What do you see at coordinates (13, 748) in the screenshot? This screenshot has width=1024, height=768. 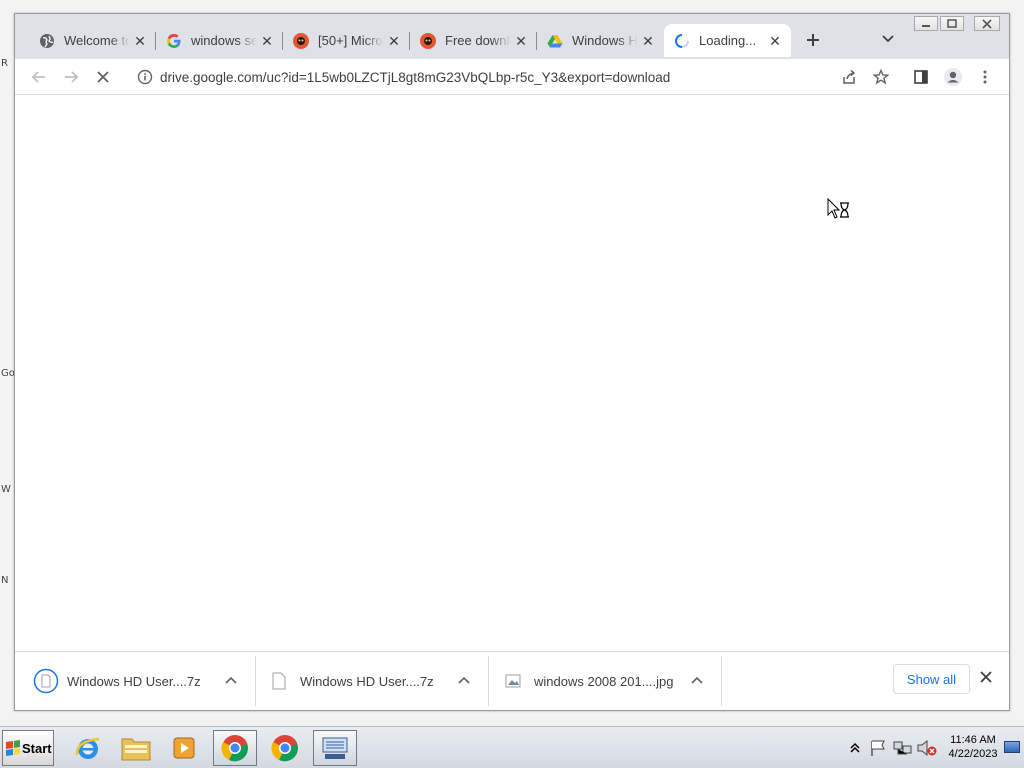 I see `windows-logo-icon` at bounding box center [13, 748].